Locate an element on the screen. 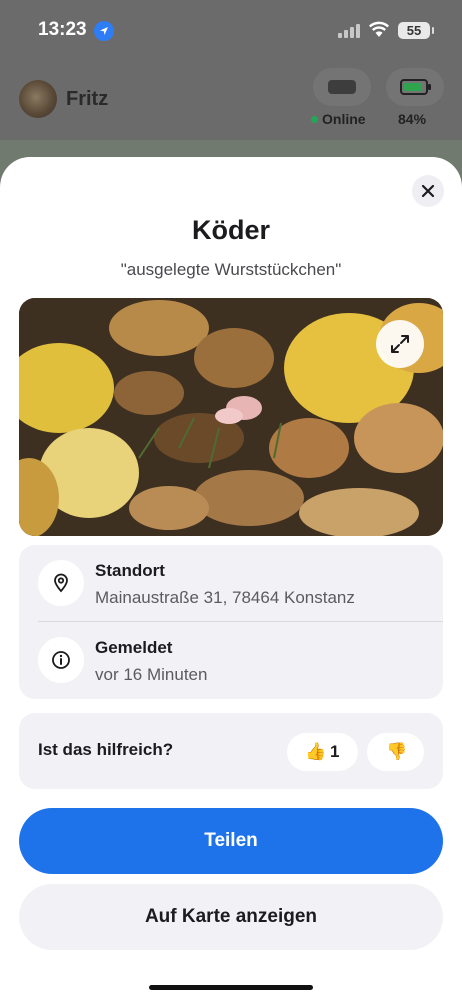 This screenshot has height=1000, width=462. expand-icon is located at coordinates (400, 344).